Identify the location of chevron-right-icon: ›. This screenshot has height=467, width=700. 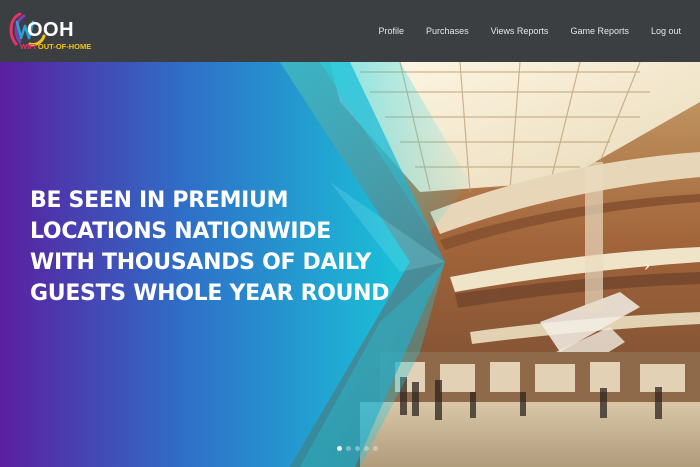
(647, 266).